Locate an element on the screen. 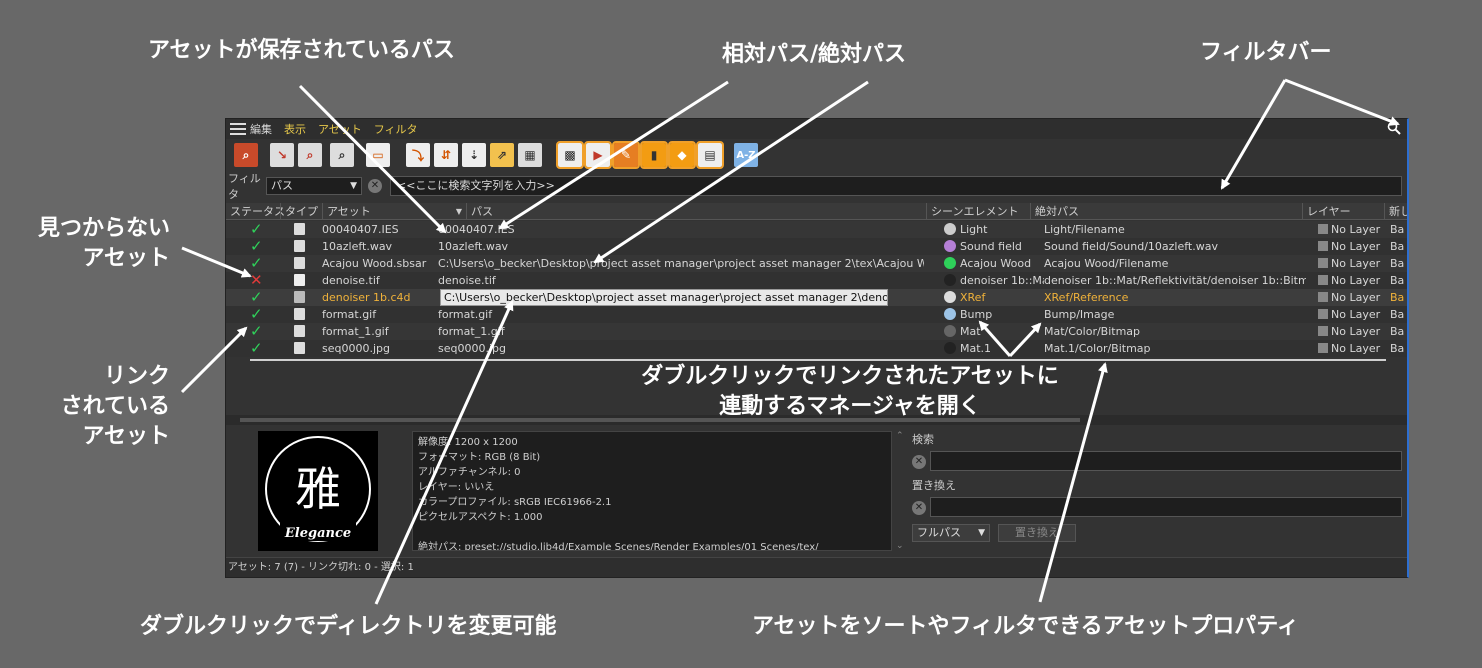 The image size is (1482, 668). hamburger-menu-icon is located at coordinates (238, 129).